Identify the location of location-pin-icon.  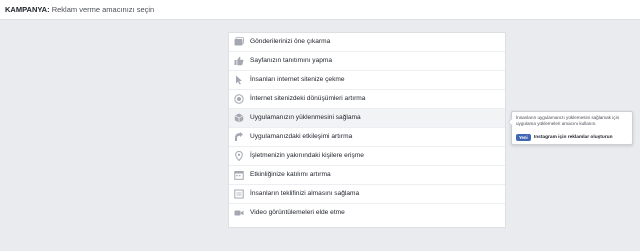
(239, 156).